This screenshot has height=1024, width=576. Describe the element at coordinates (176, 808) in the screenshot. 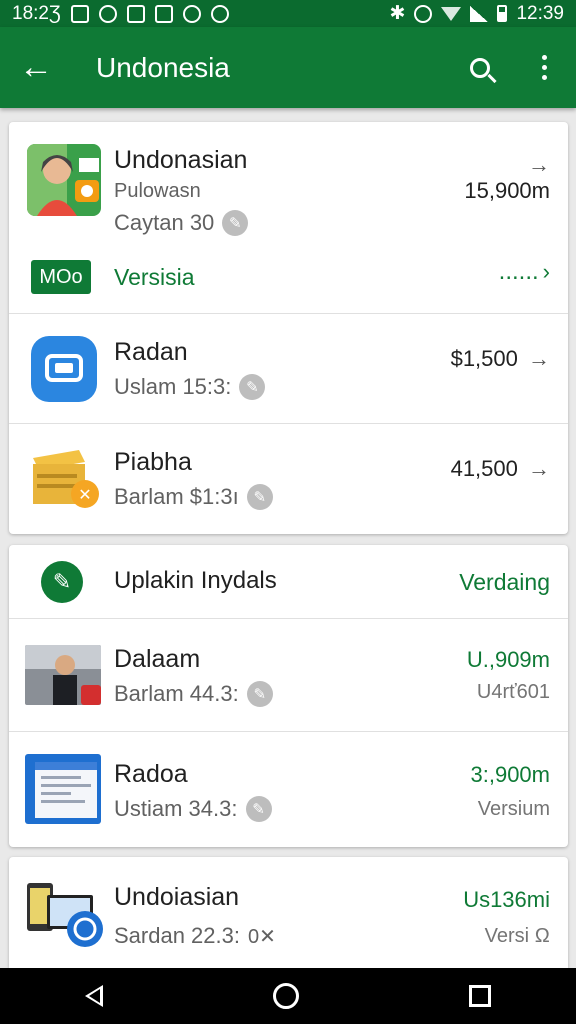

I see `item-meta-text: Ustiam 34.3:` at that location.